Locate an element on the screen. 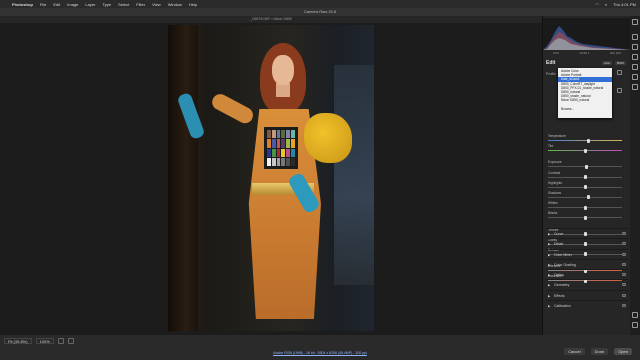  section-label: Geometry is located at coordinates (562, 285).